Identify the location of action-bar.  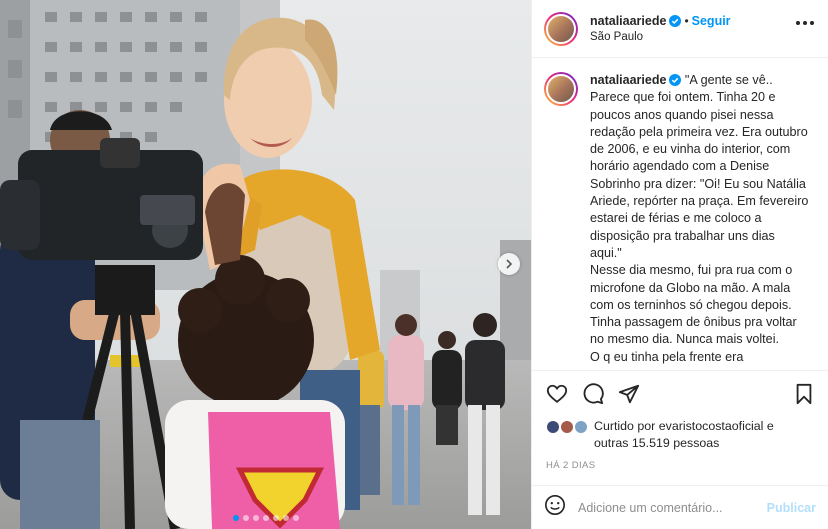
(680, 392).